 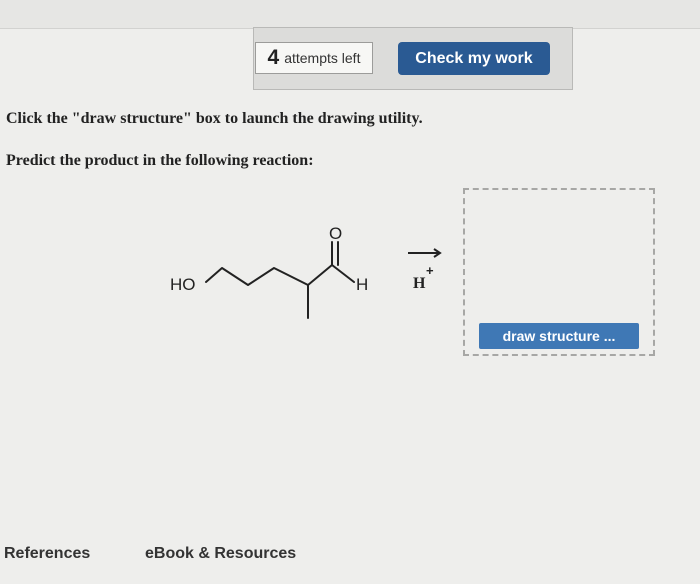 What do you see at coordinates (322, 58) in the screenshot?
I see `attempts-label: attempts left` at bounding box center [322, 58].